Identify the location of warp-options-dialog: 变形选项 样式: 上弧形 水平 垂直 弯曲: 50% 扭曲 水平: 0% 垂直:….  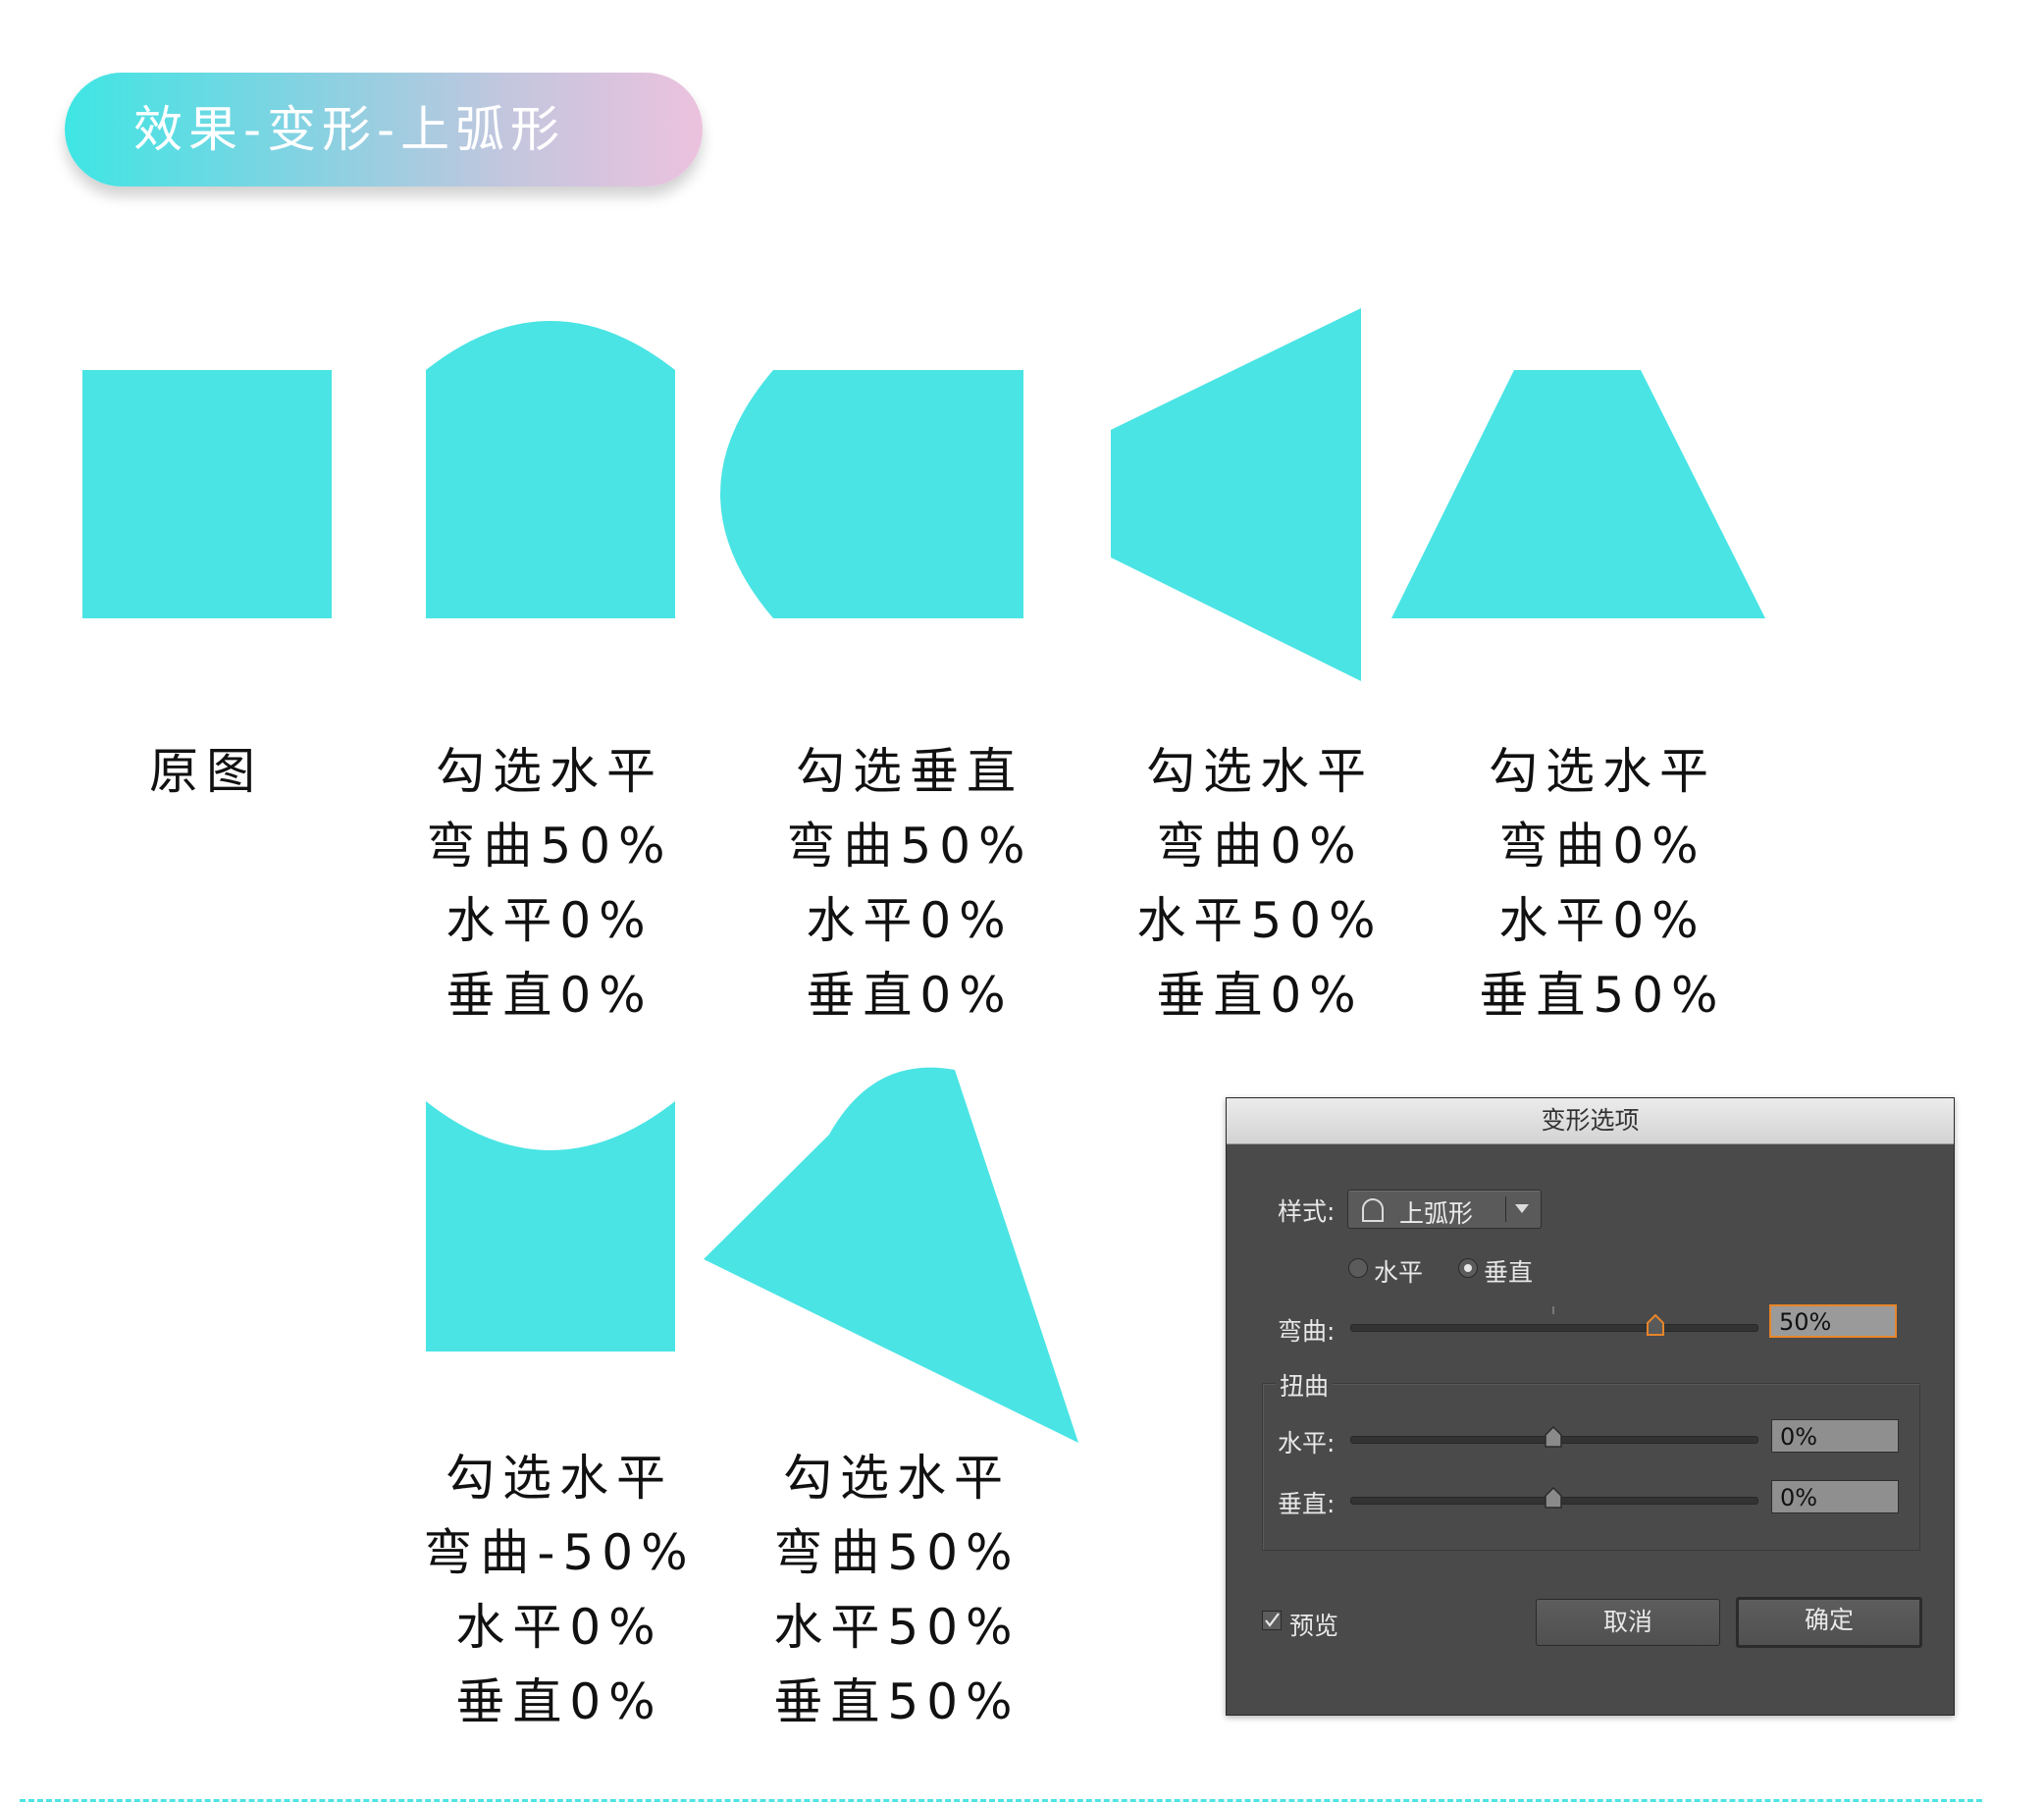
(1590, 1406).